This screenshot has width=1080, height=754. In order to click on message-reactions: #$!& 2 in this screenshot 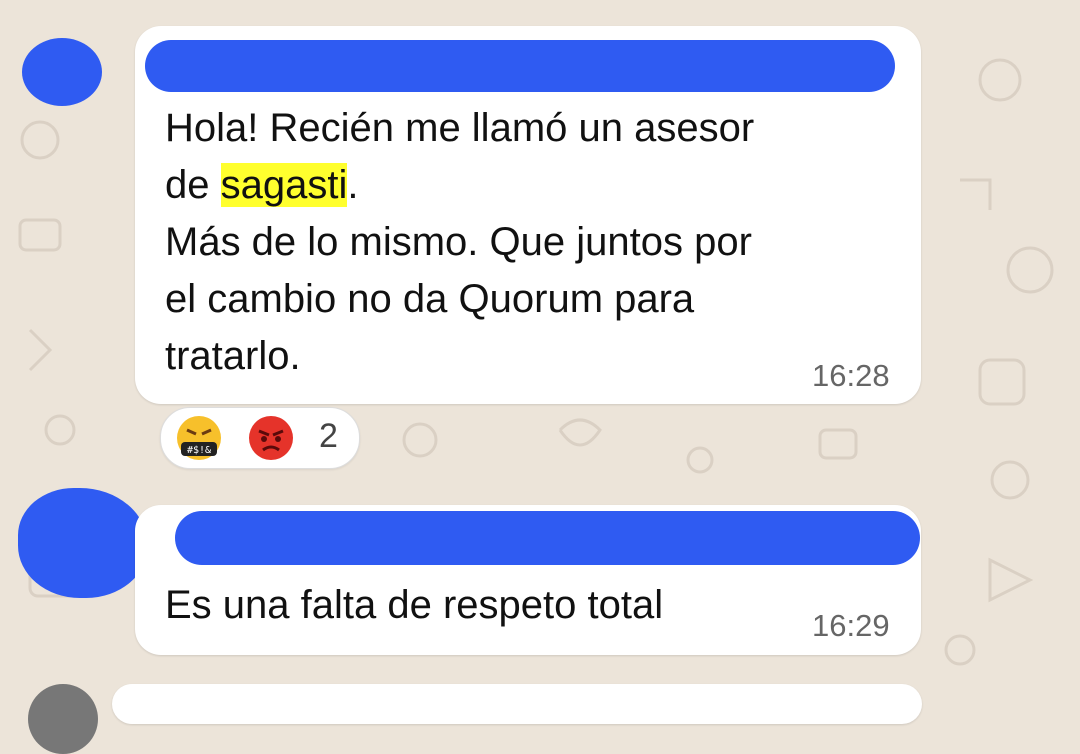, I will do `click(260, 438)`.